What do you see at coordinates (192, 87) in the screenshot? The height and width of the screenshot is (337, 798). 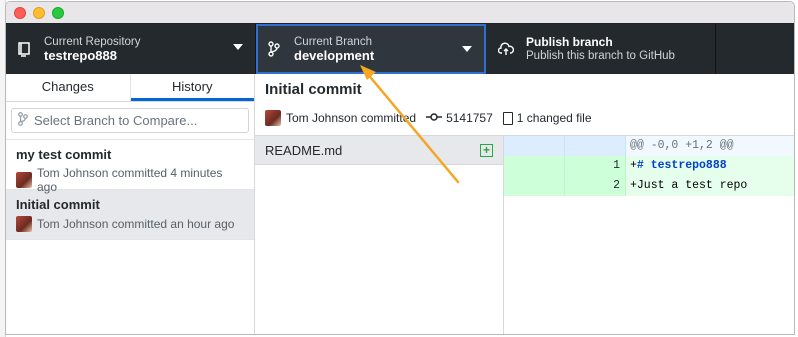 I see `tab-history: History` at bounding box center [192, 87].